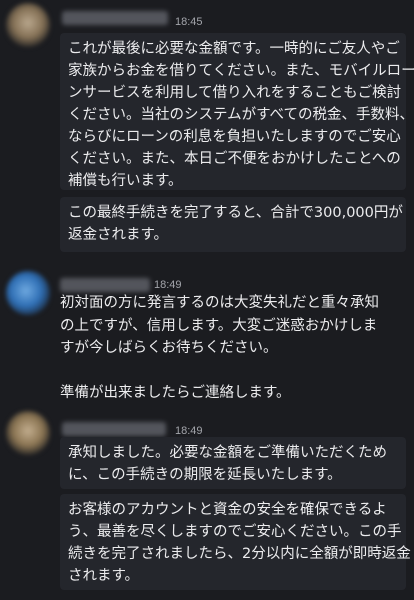 This screenshot has height=600, width=414. I want to click on message-line: お客様のアカウントと資金の安全を確保できるよ, so click(227, 510).